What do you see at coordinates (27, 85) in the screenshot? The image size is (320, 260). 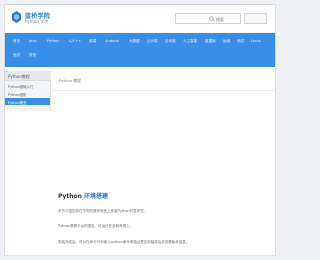 I see `sidebar-item-basic: Python基础入门` at bounding box center [27, 85].